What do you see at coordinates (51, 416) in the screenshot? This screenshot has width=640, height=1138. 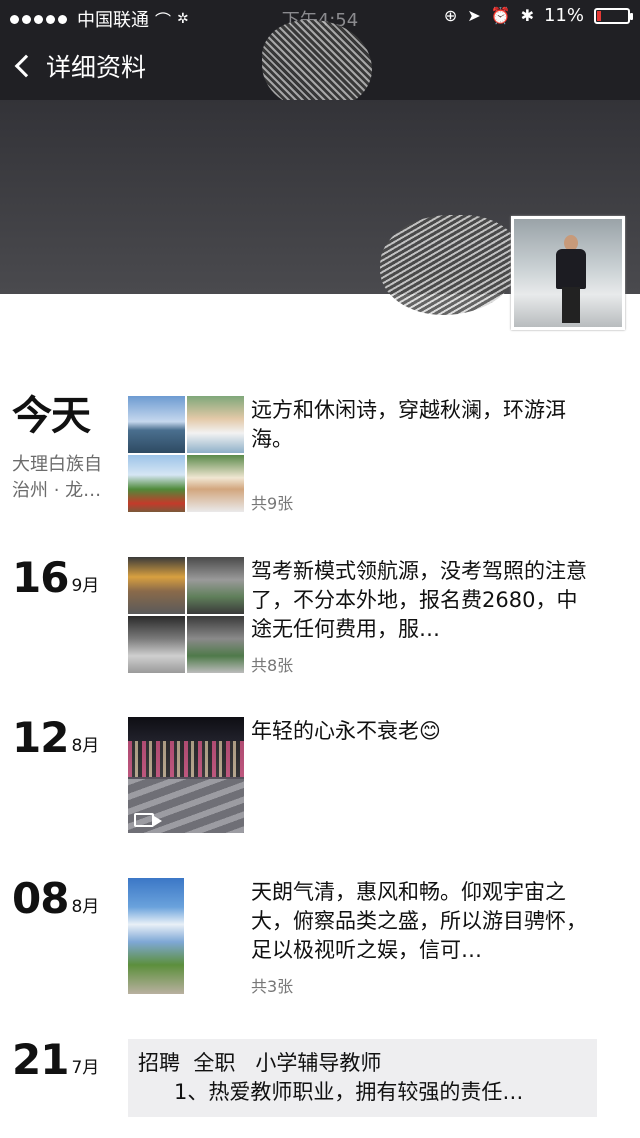 I see `post-day: 今天` at bounding box center [51, 416].